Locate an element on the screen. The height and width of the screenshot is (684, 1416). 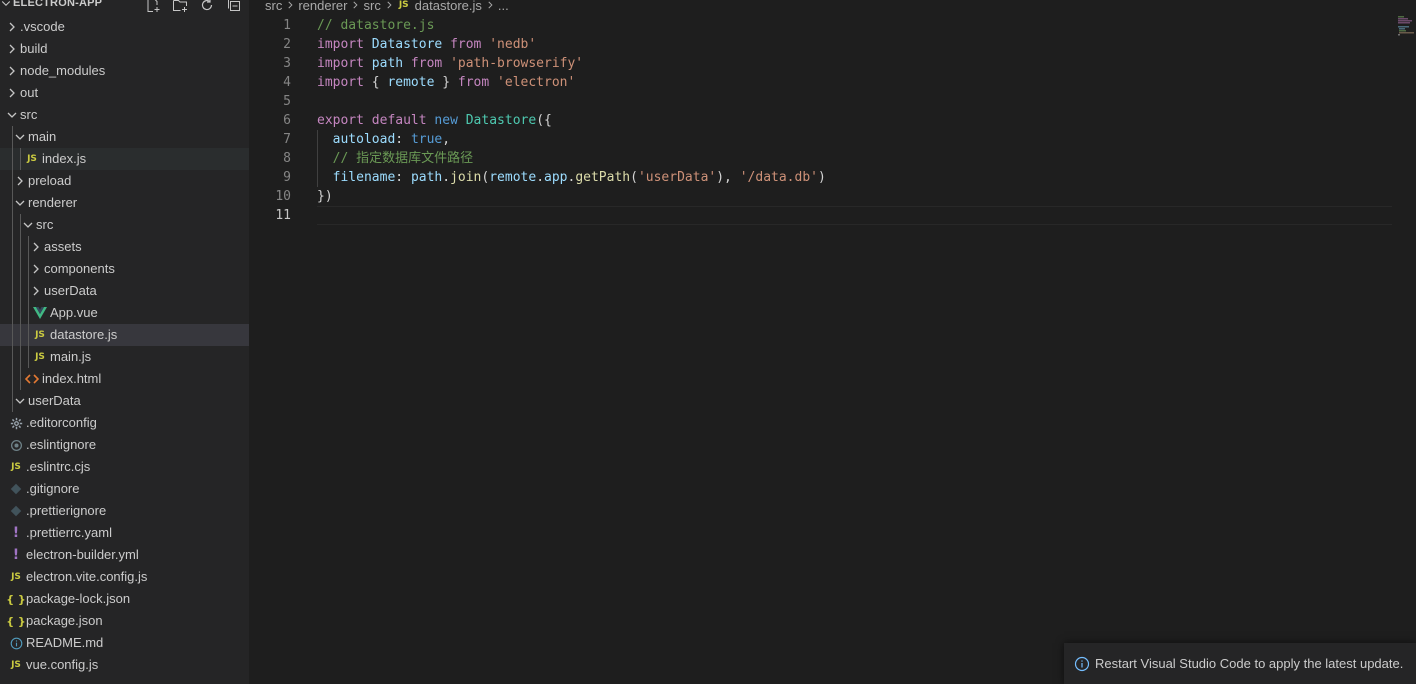
code-token: . is located at coordinates (446, 177).